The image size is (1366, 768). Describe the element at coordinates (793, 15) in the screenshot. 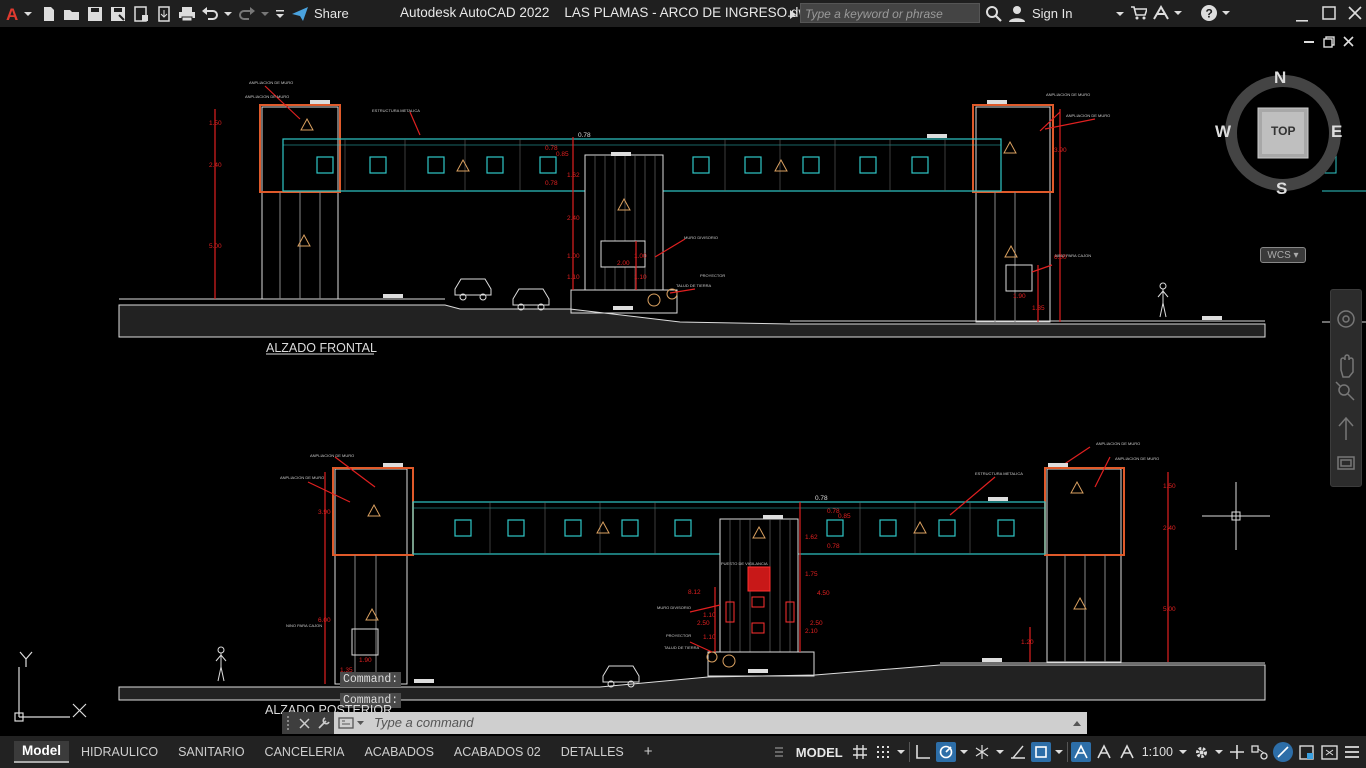

I see `expand-search-icon` at that location.